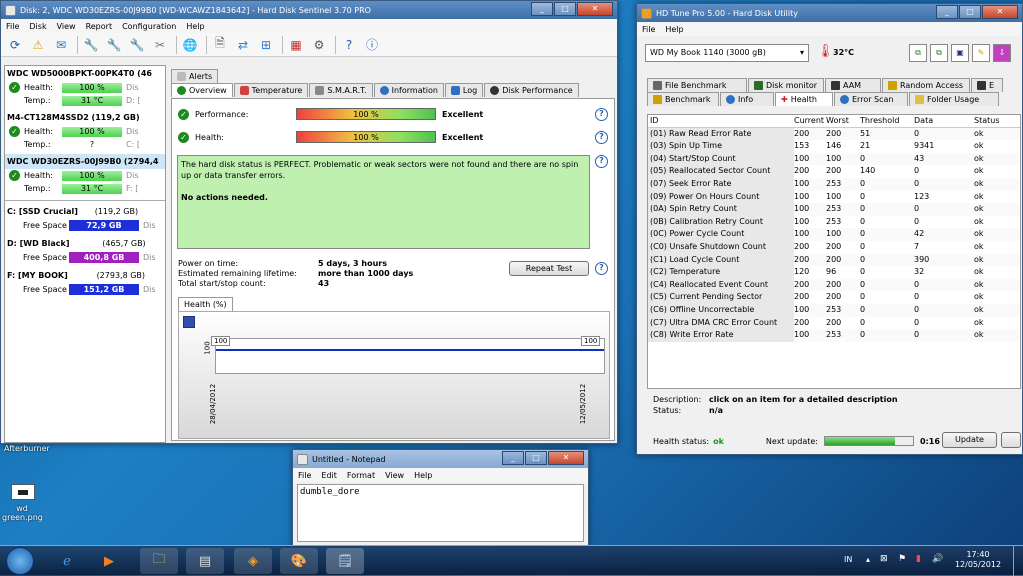  What do you see at coordinates (939, 53) in the screenshot?
I see `copy-all-icon: ⧉` at bounding box center [939, 53].